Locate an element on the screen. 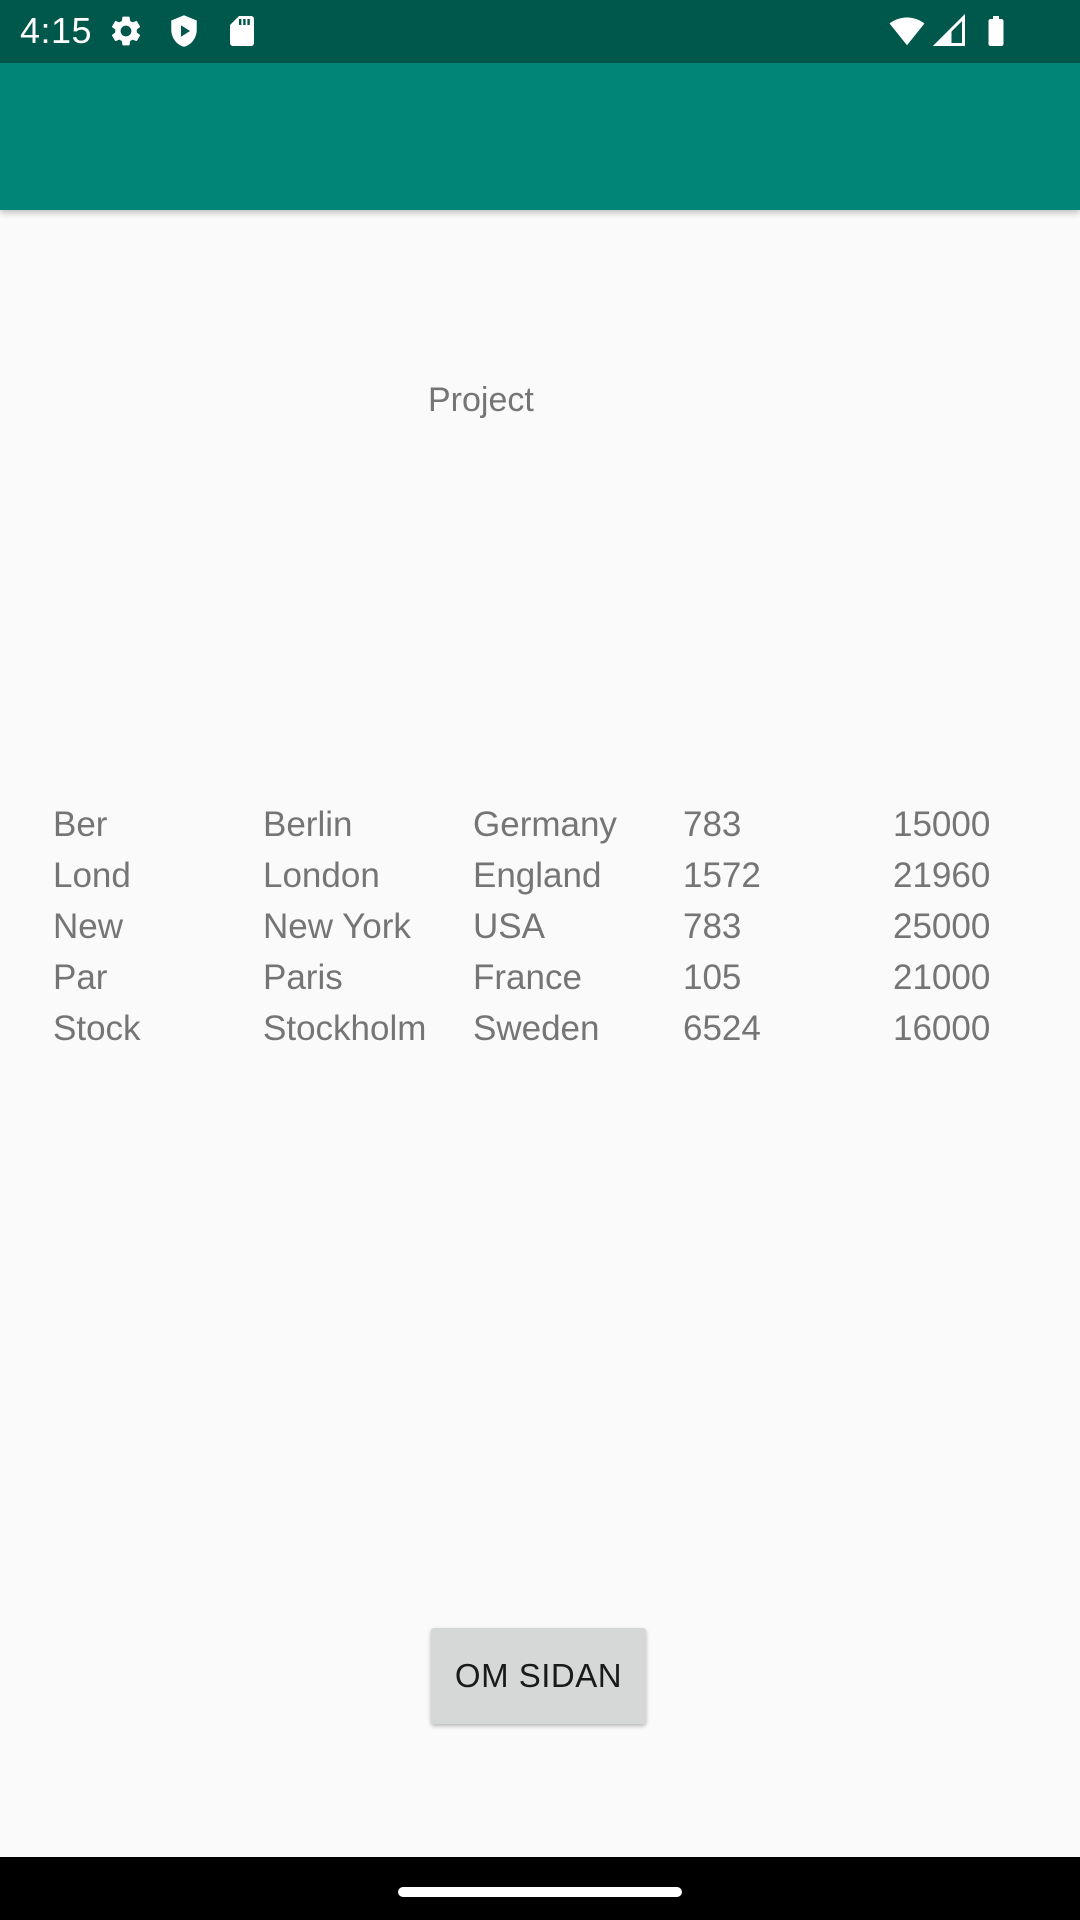 This screenshot has height=1920, width=1080. table-cell-amount: 15000 is located at coordinates (942, 824).